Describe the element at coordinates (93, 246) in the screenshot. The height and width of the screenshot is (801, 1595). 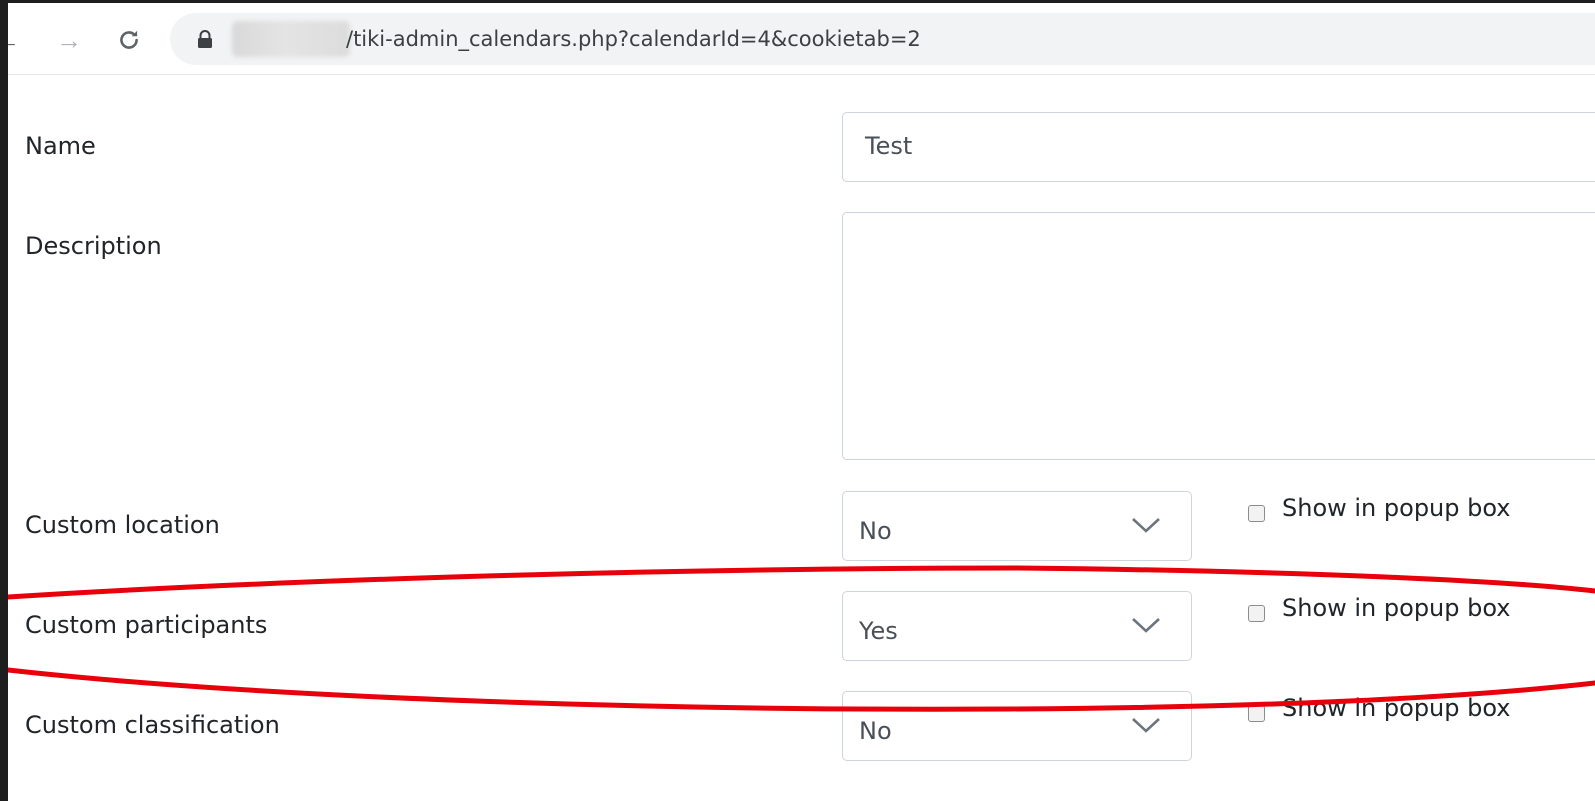
I see `description-label: Description` at that location.